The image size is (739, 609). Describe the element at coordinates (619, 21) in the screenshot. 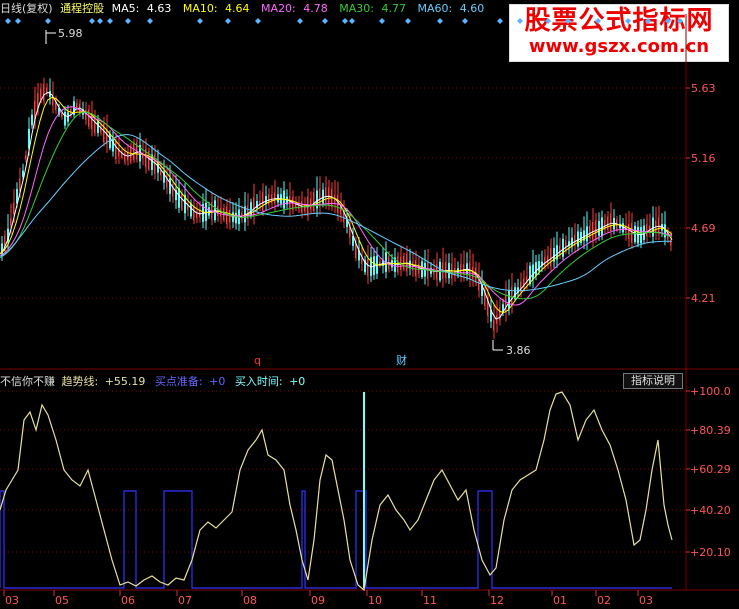

I see `watermark-title: 股票公式指标网` at that location.